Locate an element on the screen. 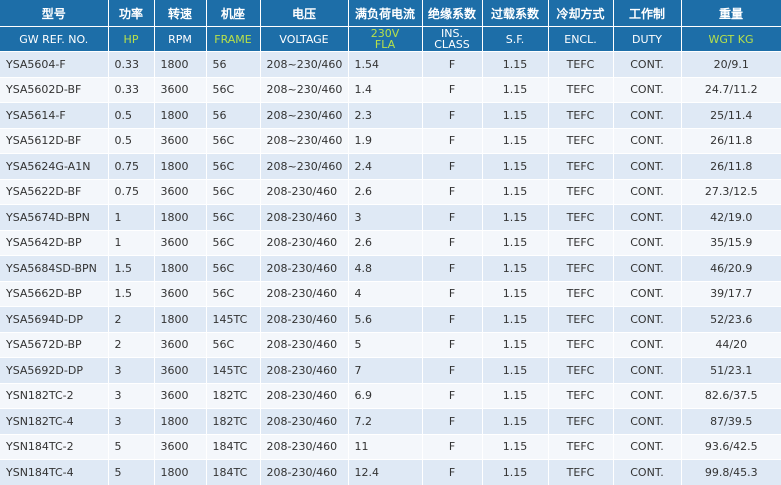 The image size is (781, 485). col-header-cooling-zh: 冷却方式 is located at coordinates (581, 13).